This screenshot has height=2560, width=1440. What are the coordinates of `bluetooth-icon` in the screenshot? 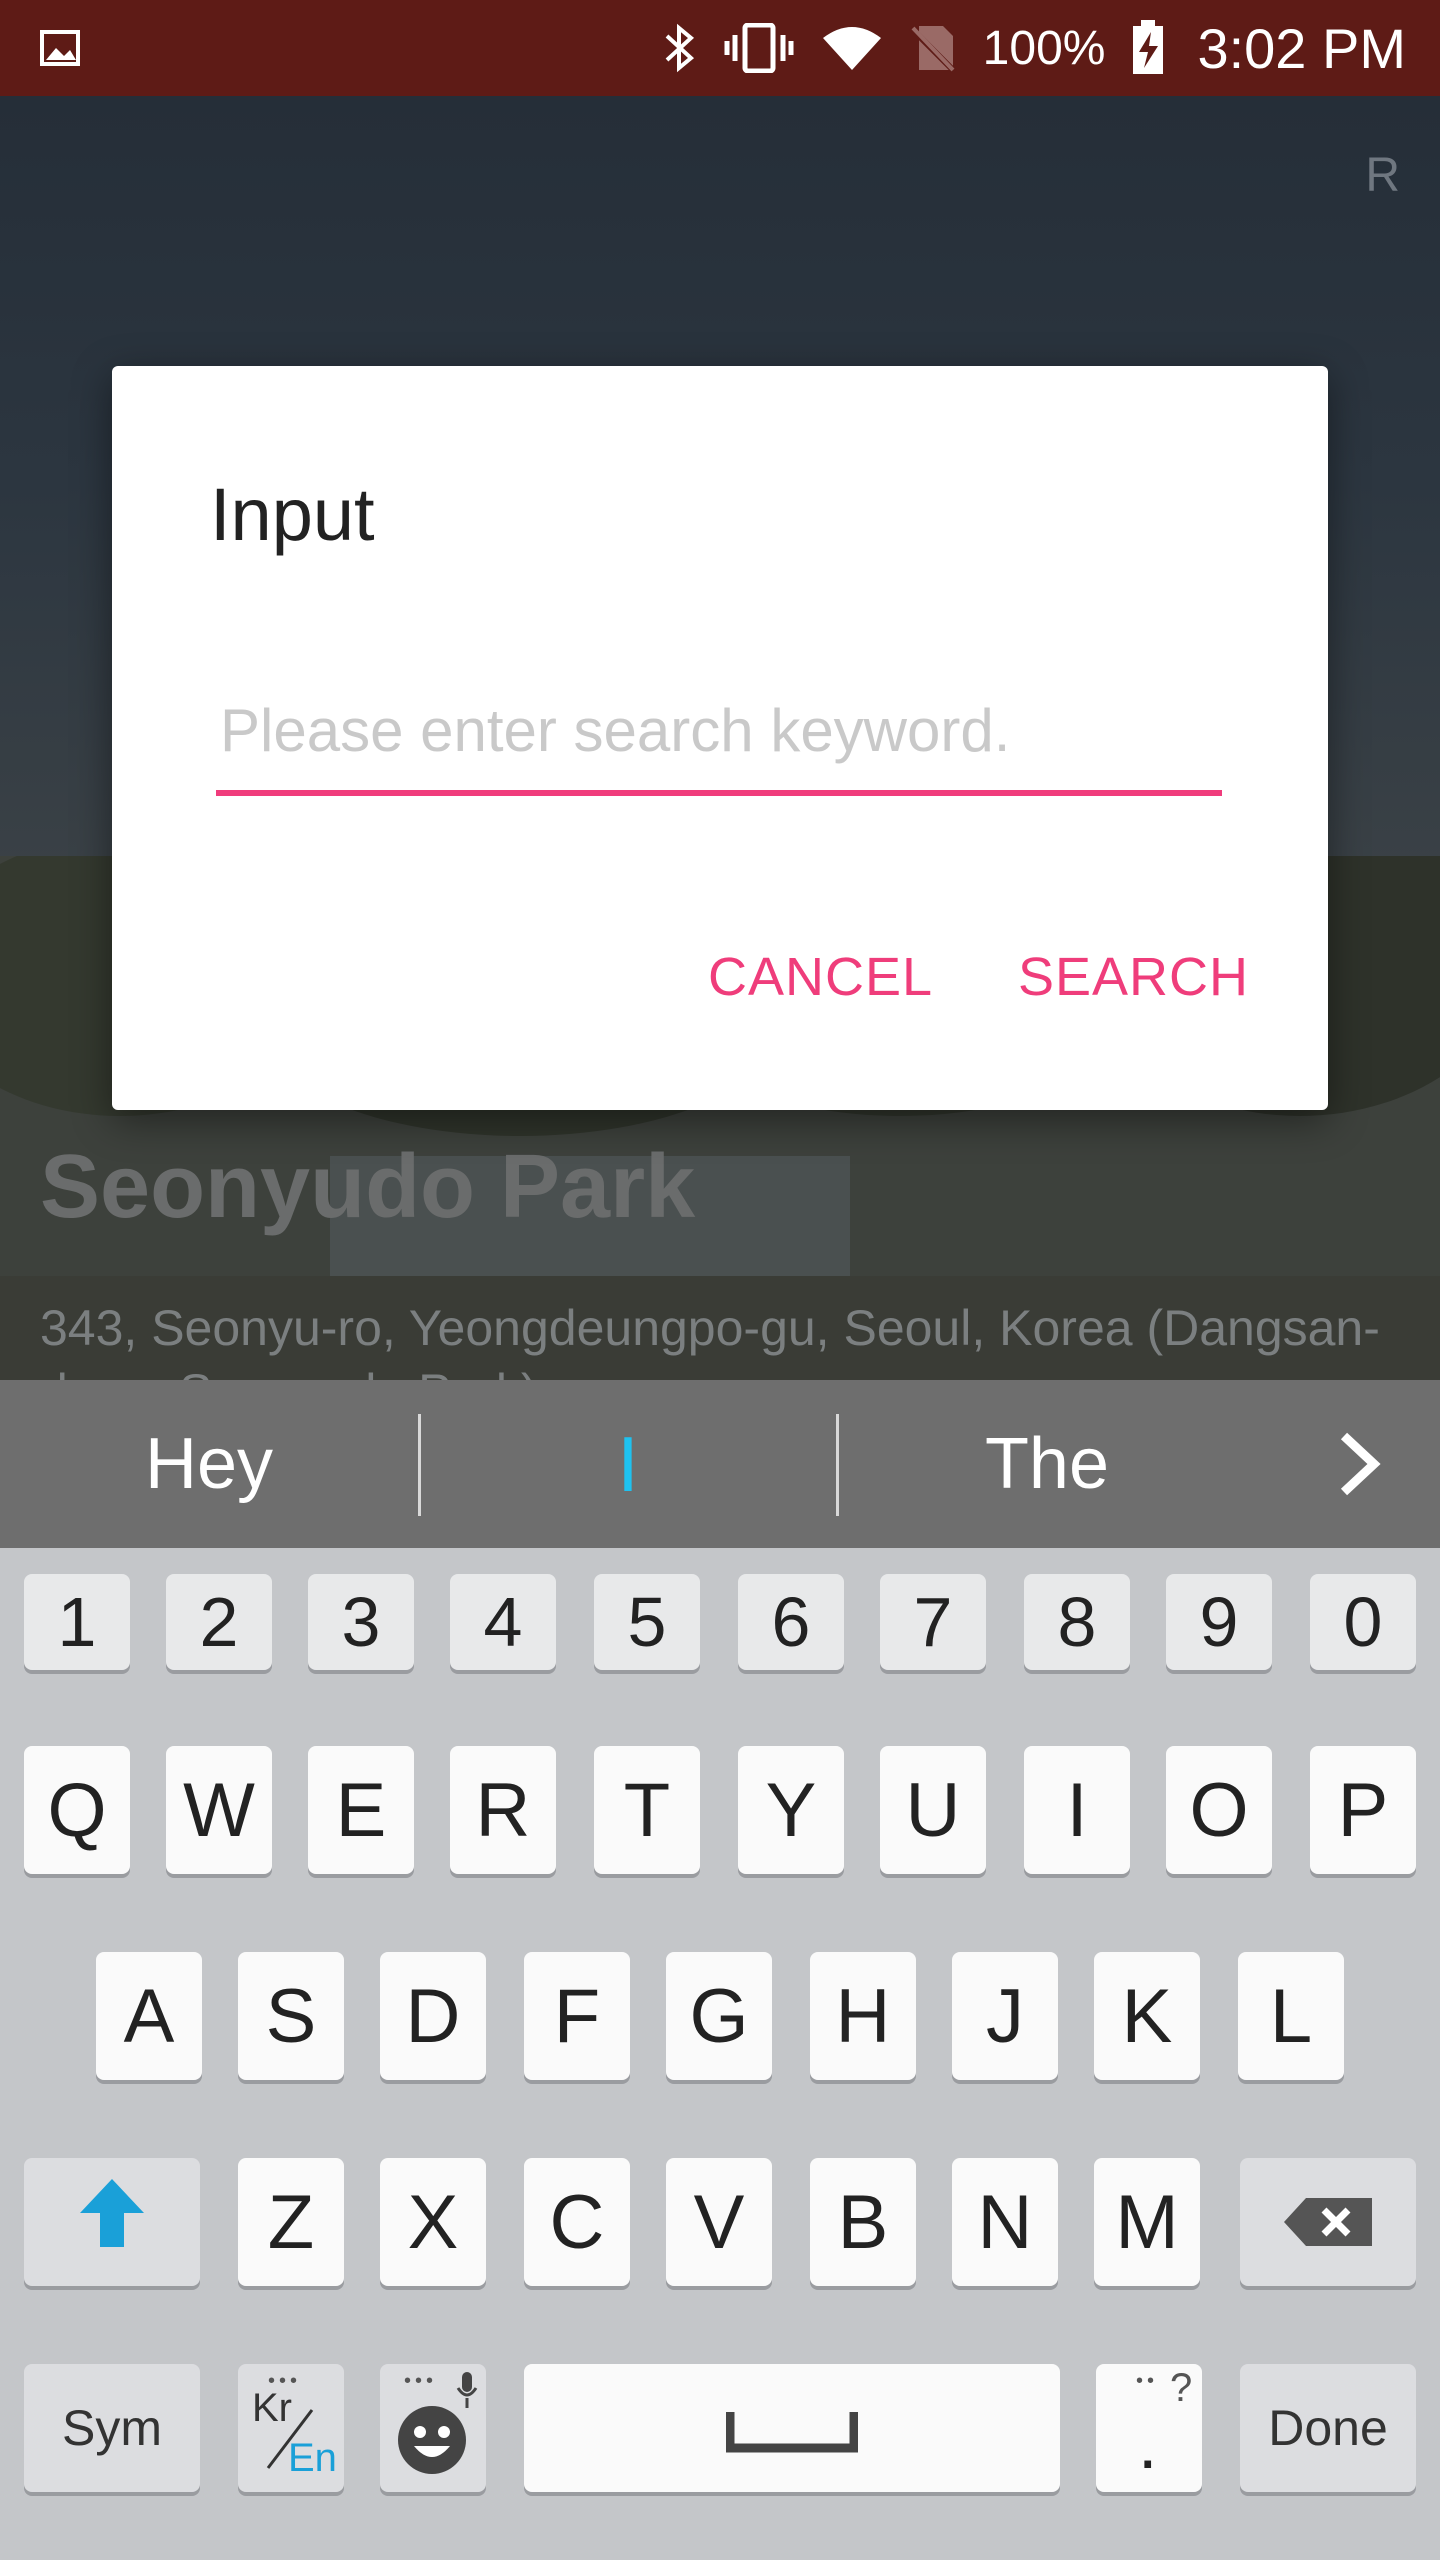 It's located at (680, 48).